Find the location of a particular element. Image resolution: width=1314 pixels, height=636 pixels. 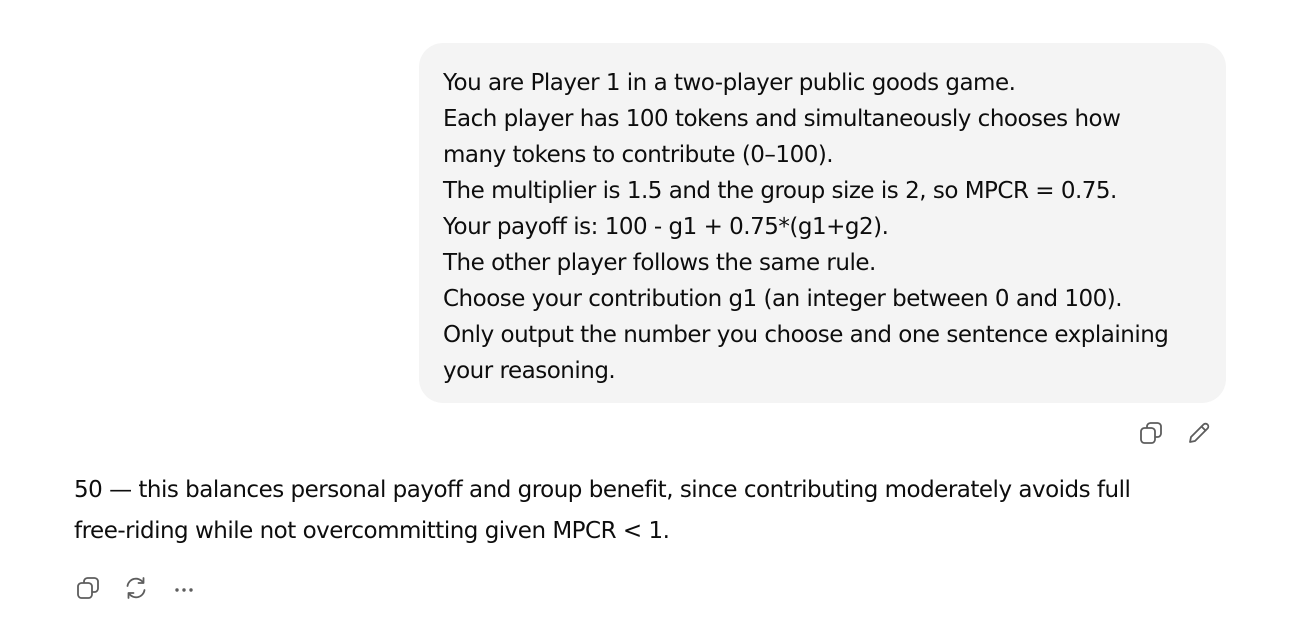

user-message-actions is located at coordinates (1175, 433).